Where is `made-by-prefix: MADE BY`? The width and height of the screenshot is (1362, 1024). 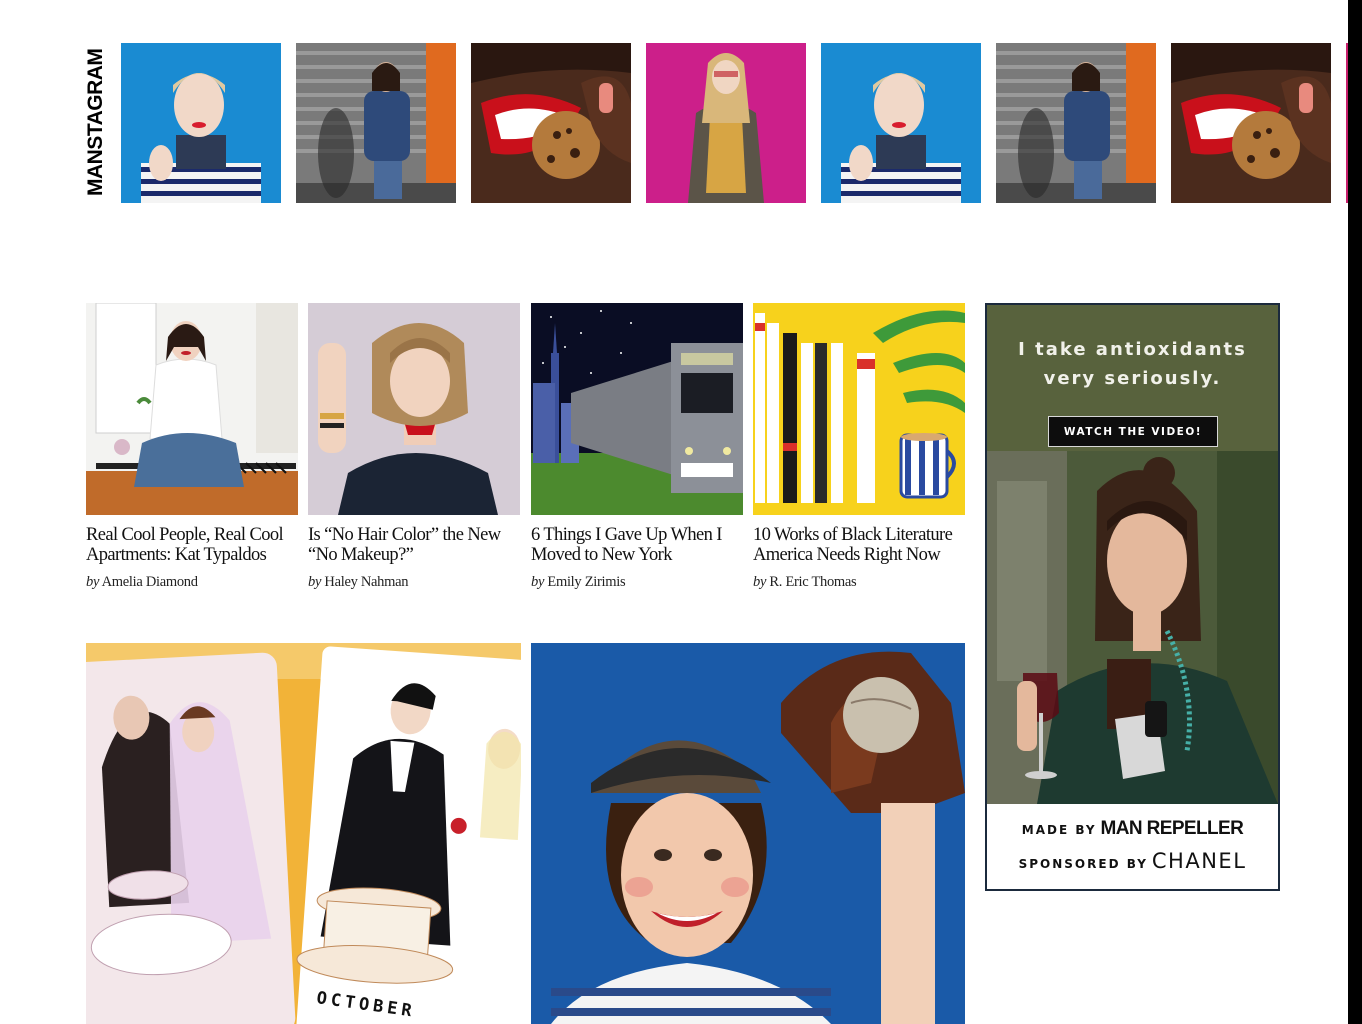 made-by-prefix: MADE BY is located at coordinates (1059, 830).